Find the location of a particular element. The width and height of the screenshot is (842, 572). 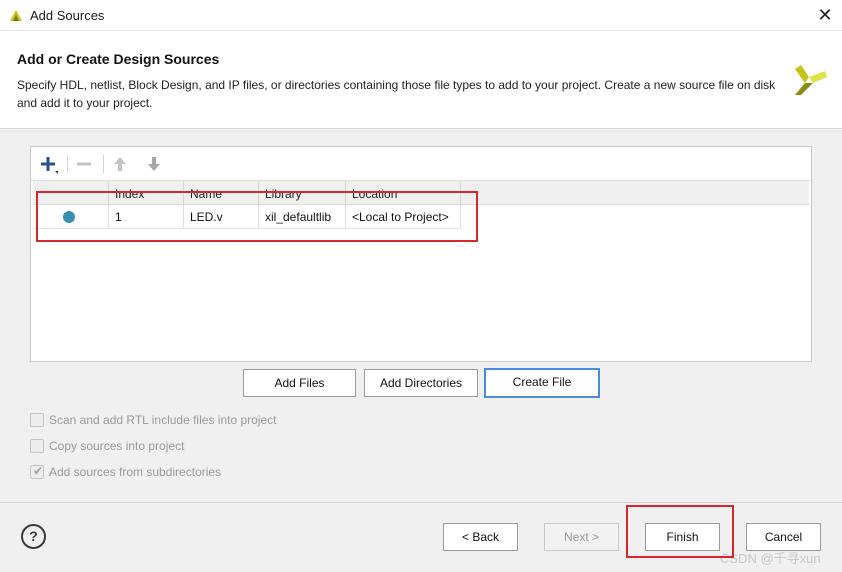

move-down-icon is located at coordinates (154, 164).